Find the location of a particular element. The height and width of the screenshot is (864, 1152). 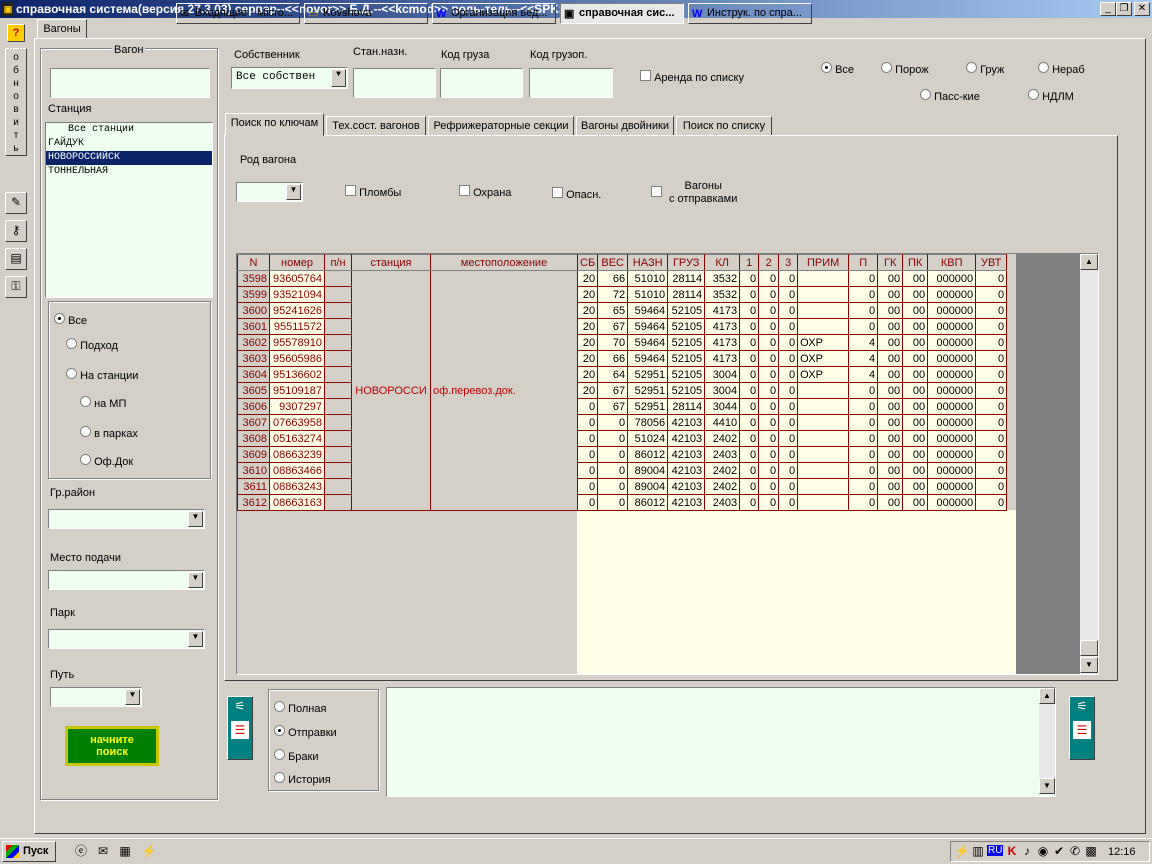

tab-po-spisku: Поиск по списку is located at coordinates (724, 126).